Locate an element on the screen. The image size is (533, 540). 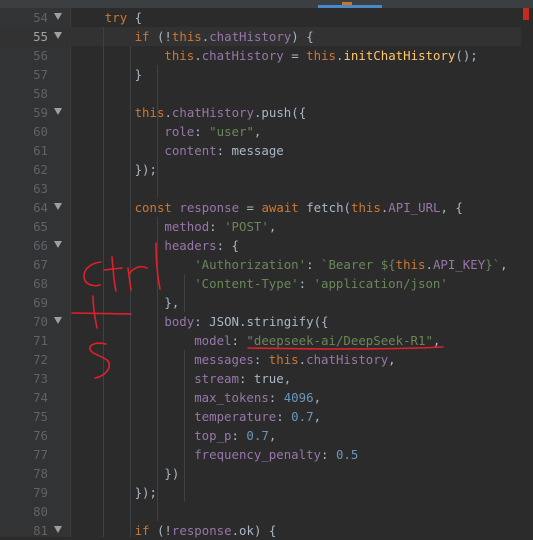
code-line: 70 body: JSON.stringify({ is located at coordinates (266, 321).